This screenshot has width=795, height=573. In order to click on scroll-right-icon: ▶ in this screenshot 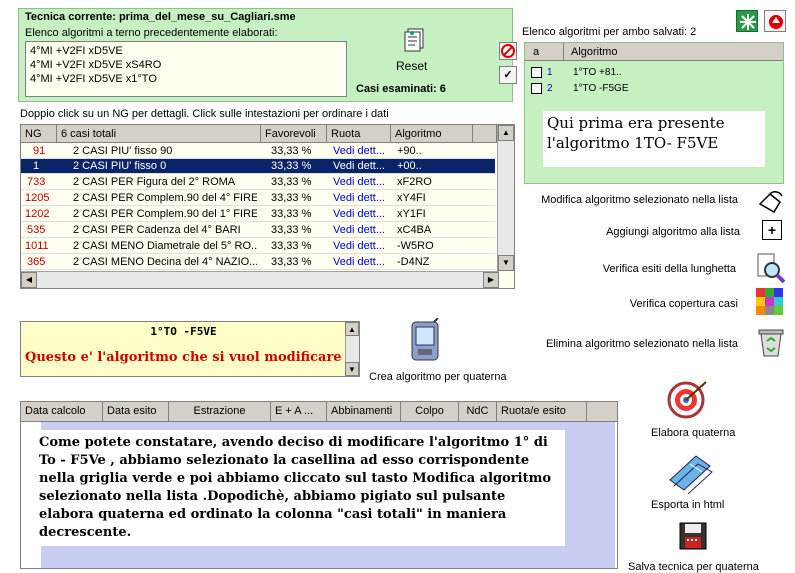, I will do `click(491, 280)`.